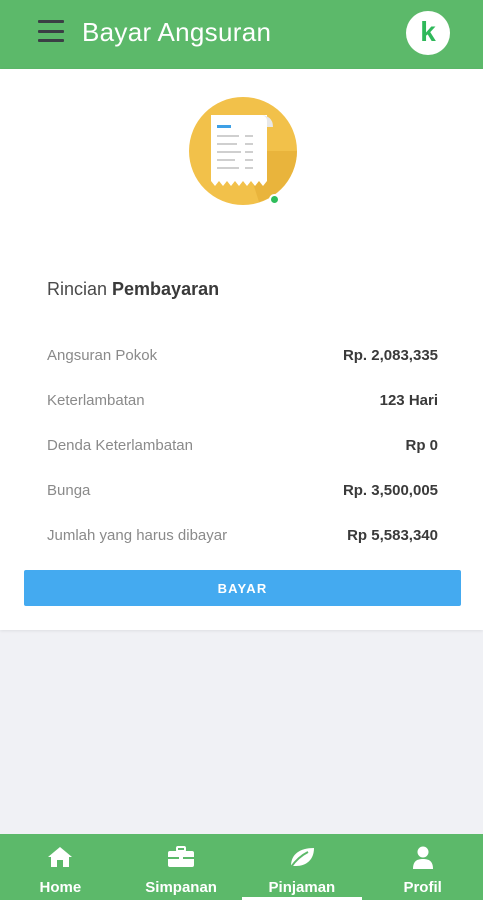 The image size is (483, 900). What do you see at coordinates (96, 400) in the screenshot?
I see `detail-label: Keterlambatan` at bounding box center [96, 400].